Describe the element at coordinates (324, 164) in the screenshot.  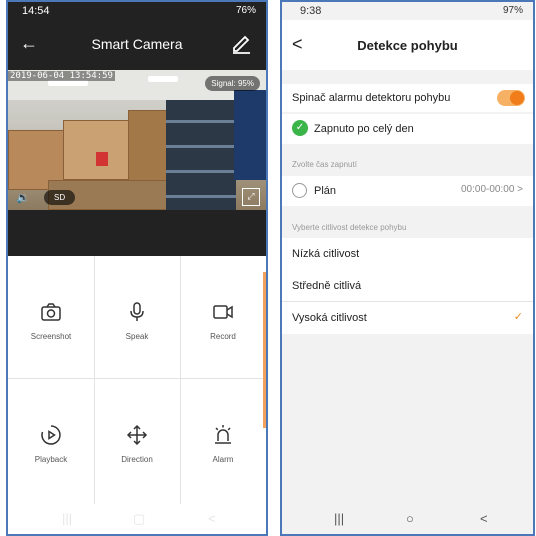
I see `section-header: Zvolte čas zapnutí` at that location.